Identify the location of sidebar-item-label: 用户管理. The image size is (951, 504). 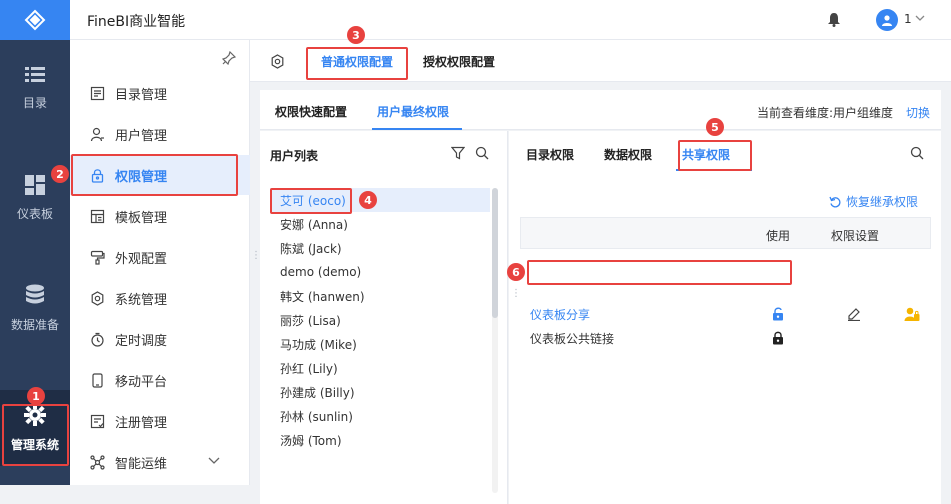
(141, 136).